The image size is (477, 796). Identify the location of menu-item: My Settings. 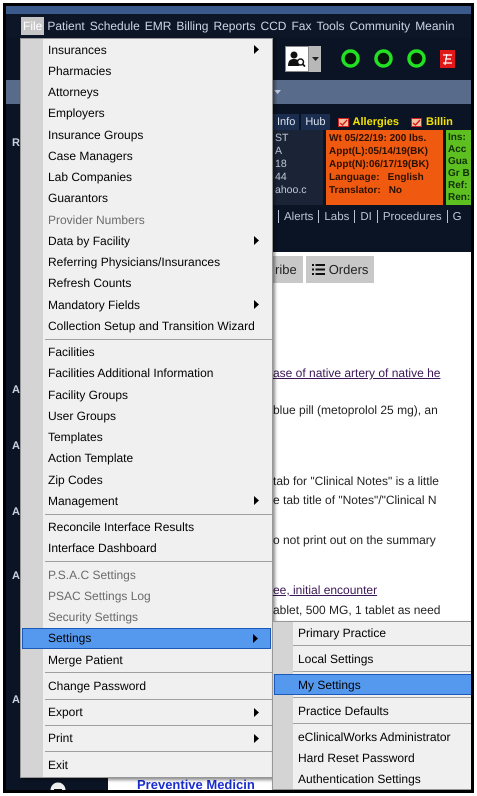
(372, 684).